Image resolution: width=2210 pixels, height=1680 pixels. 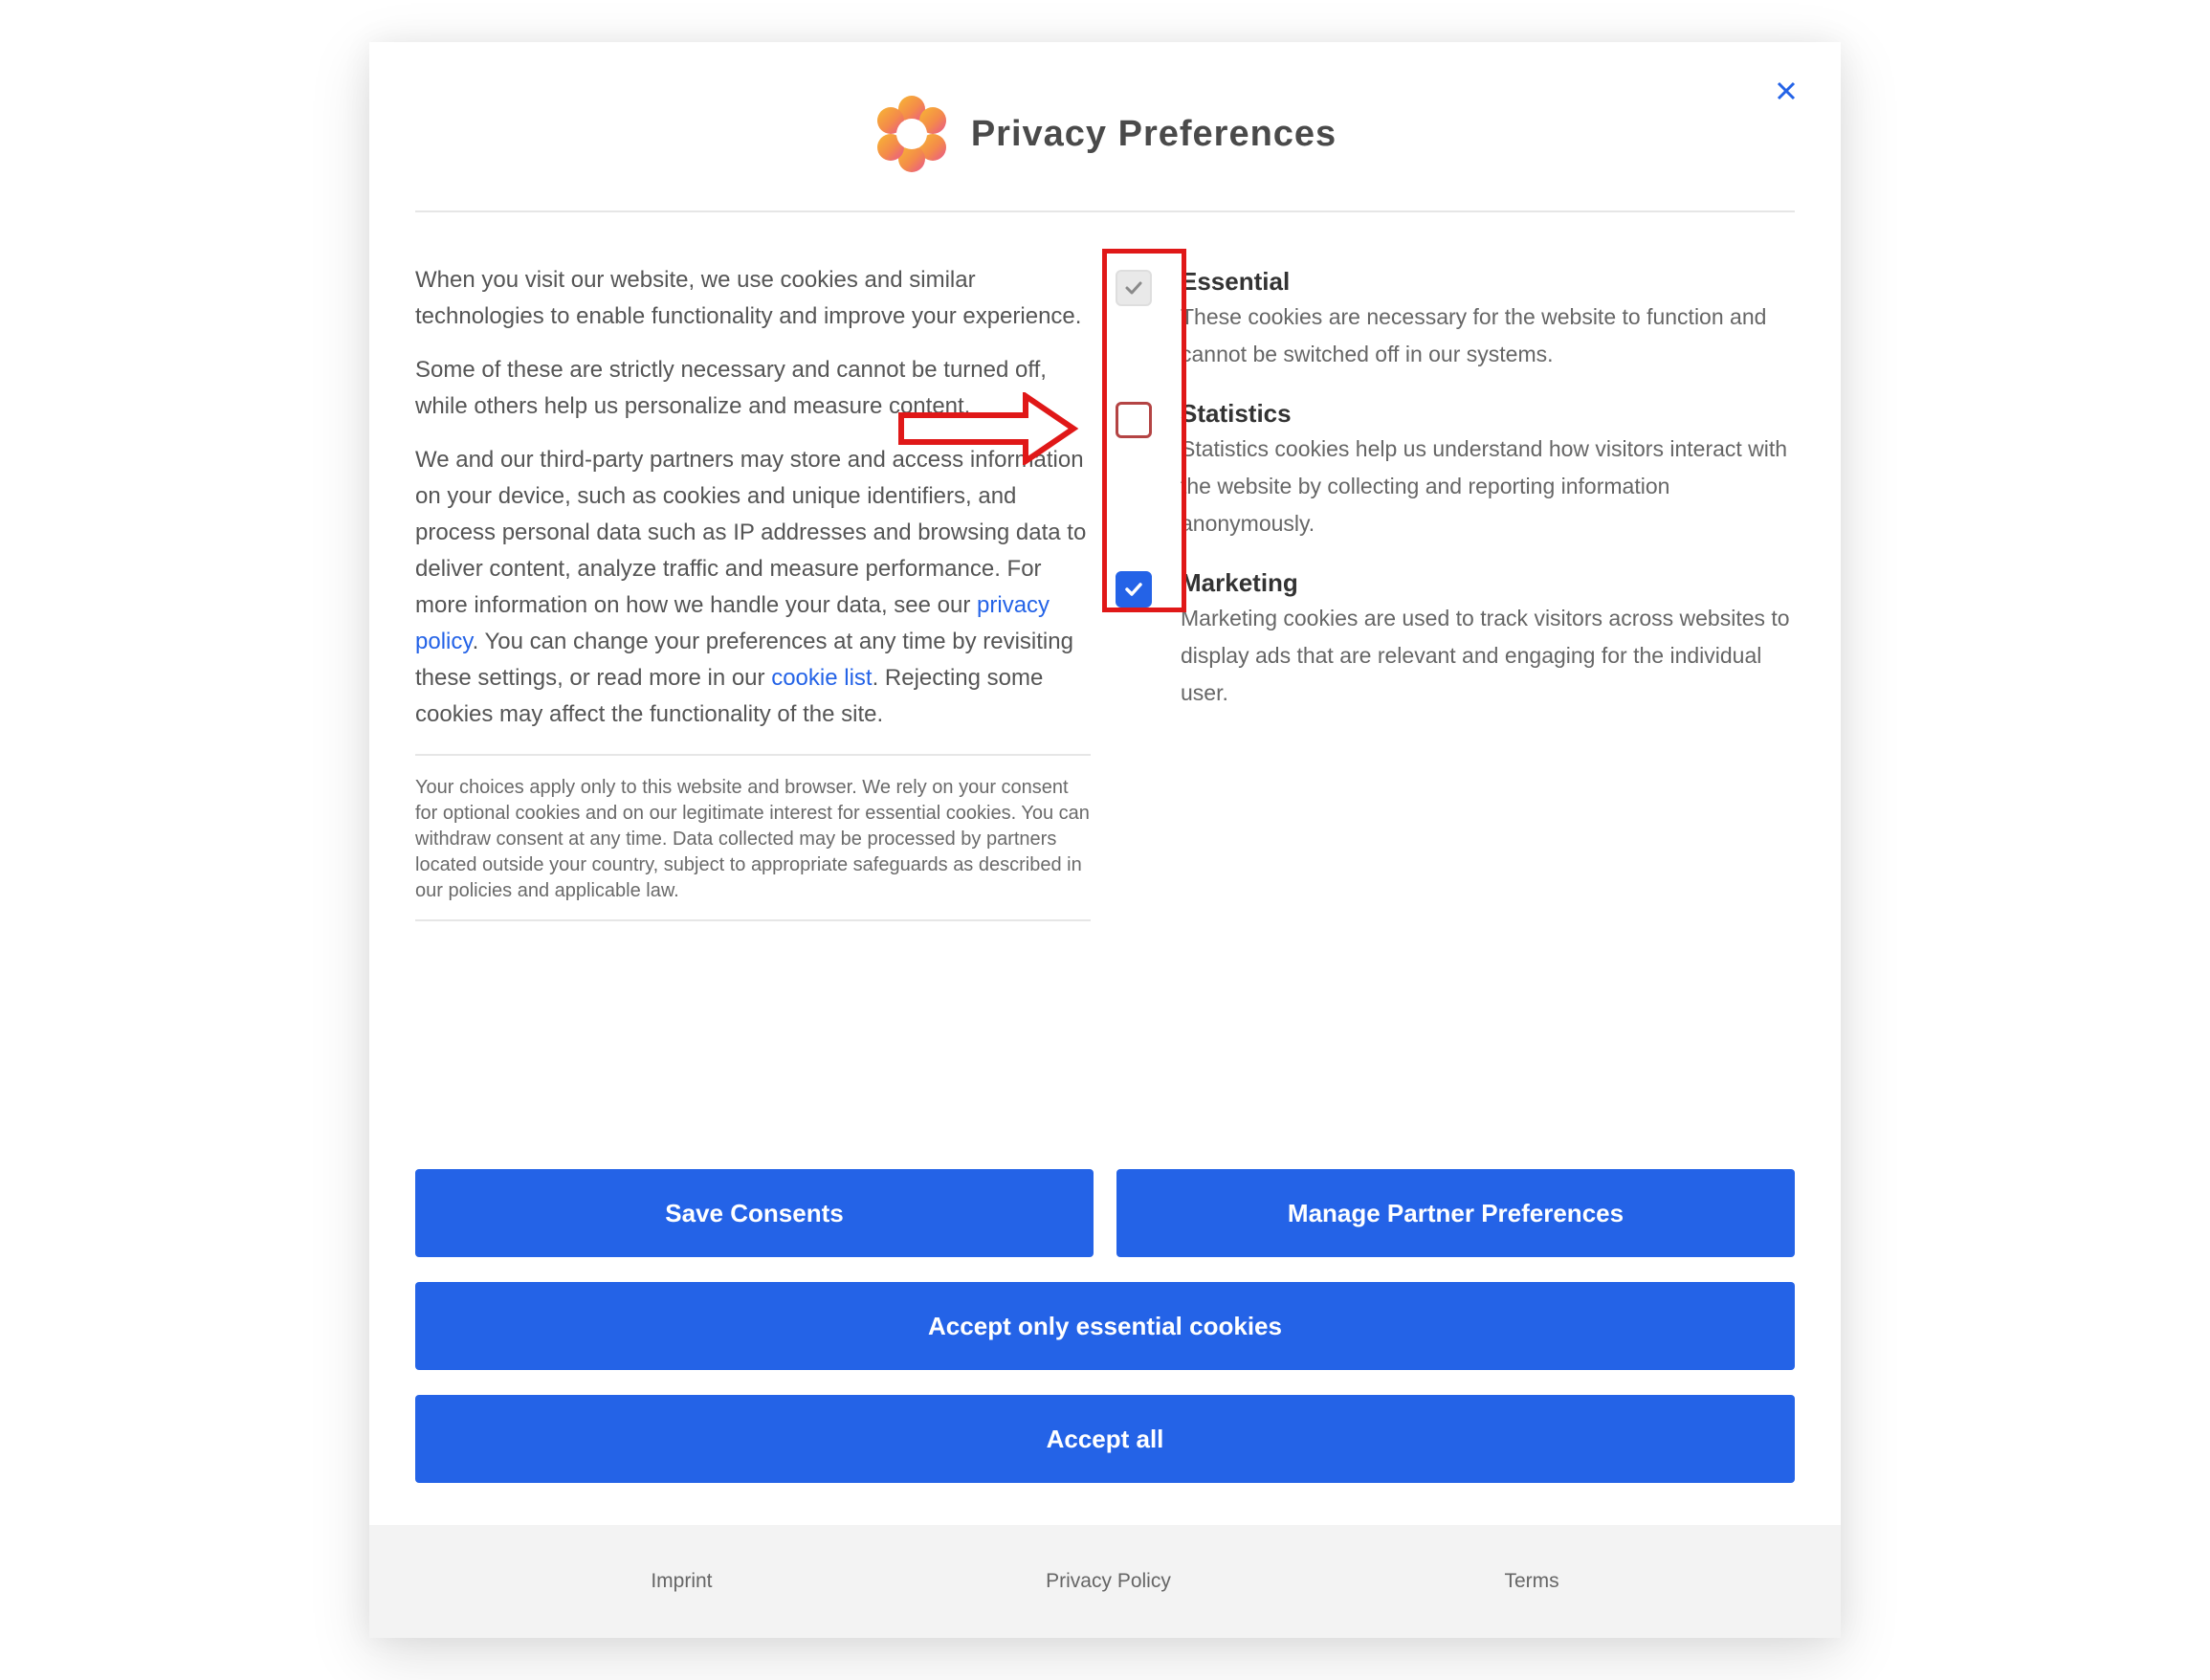 I want to click on save-consents-button: Save Consents, so click(x=754, y=1213).